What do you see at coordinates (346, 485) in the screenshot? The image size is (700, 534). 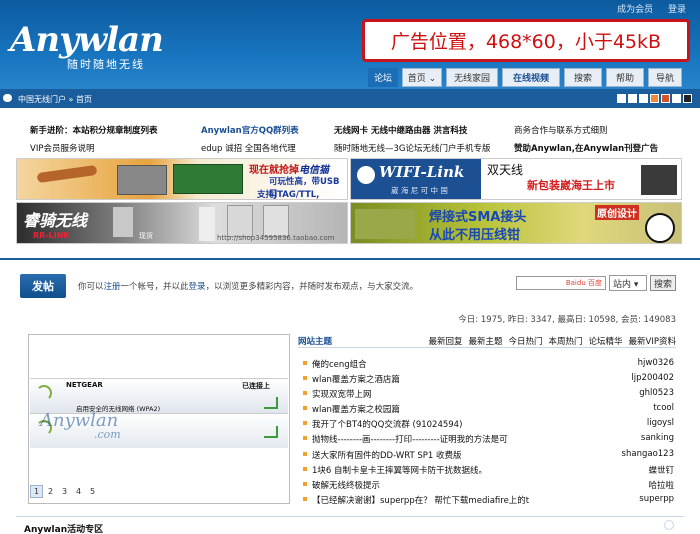 I see `thread-title: 破解无线终极提示` at bounding box center [346, 485].